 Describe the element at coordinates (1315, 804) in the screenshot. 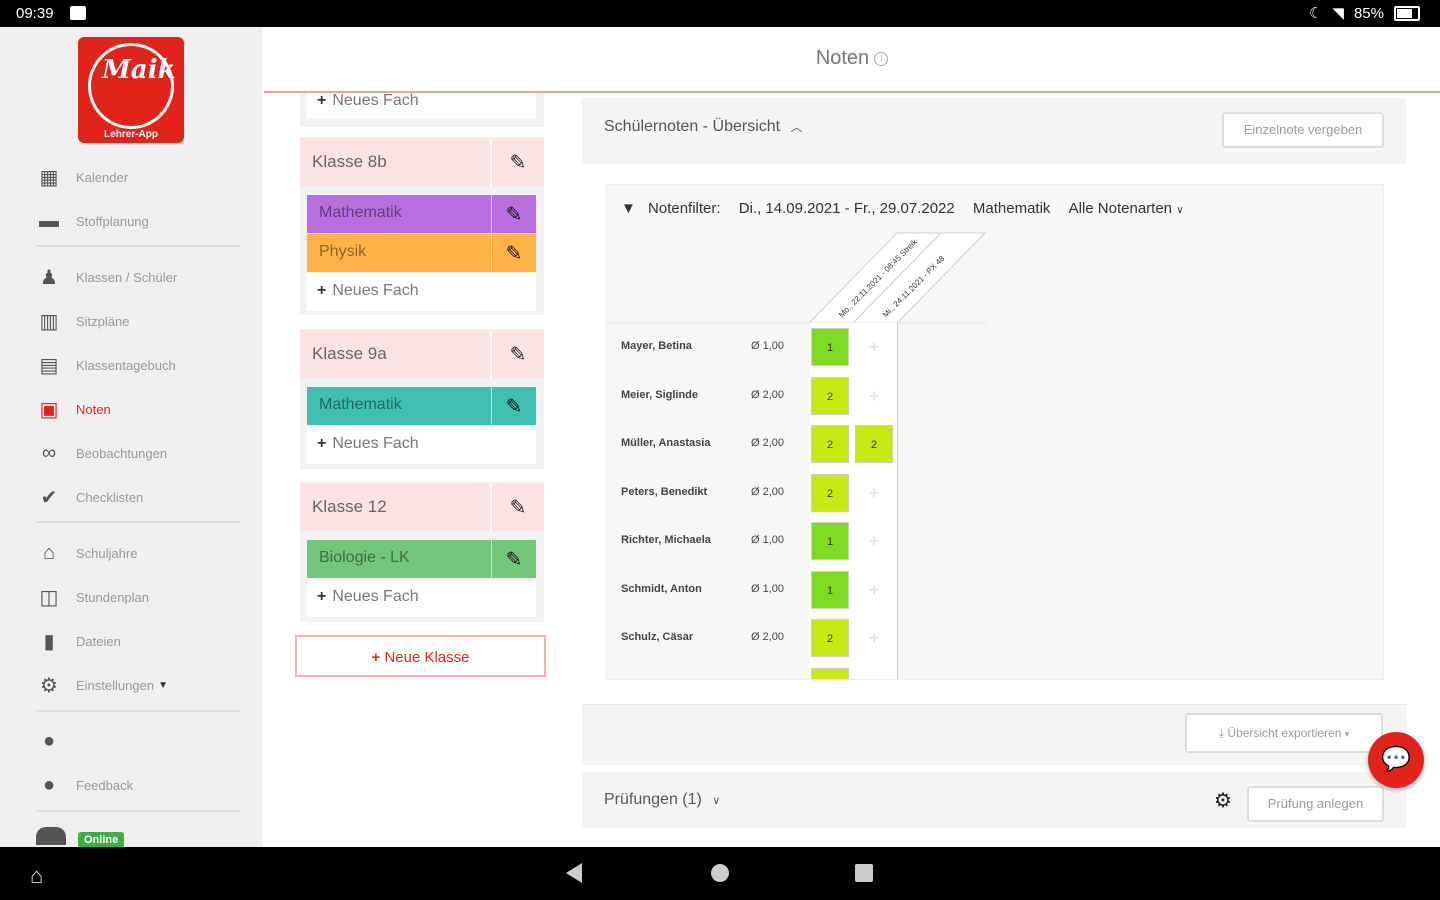

I see `create-exam-button: Prüfung anlegen` at that location.